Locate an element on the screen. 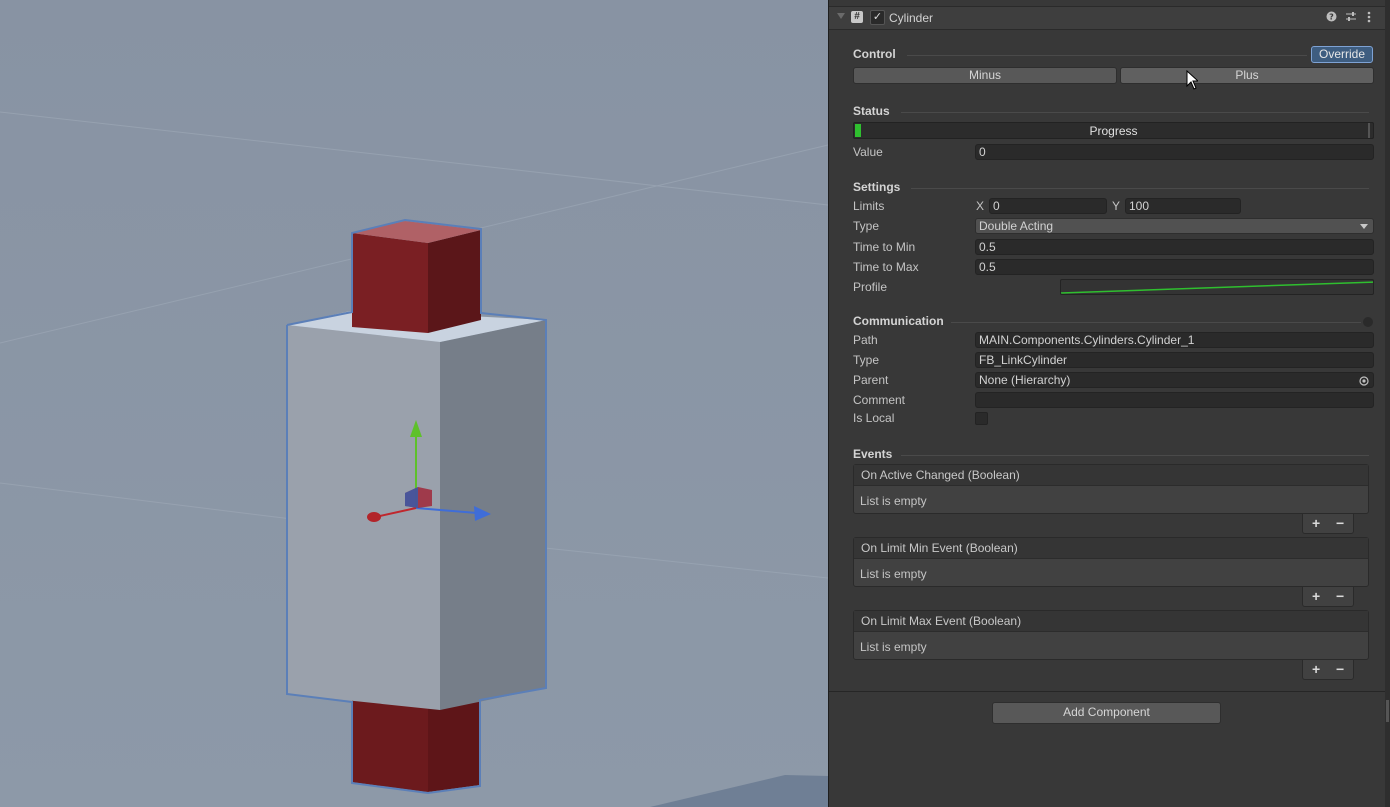 This screenshot has width=1390, height=807. kebab-menu-icon is located at coordinates (1369, 18).